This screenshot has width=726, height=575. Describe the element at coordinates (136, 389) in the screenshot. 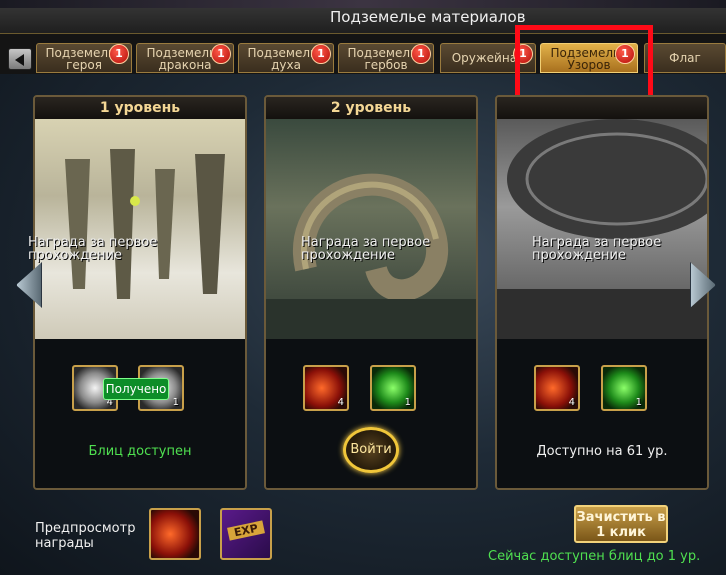

I see `received-badge: Получено` at that location.